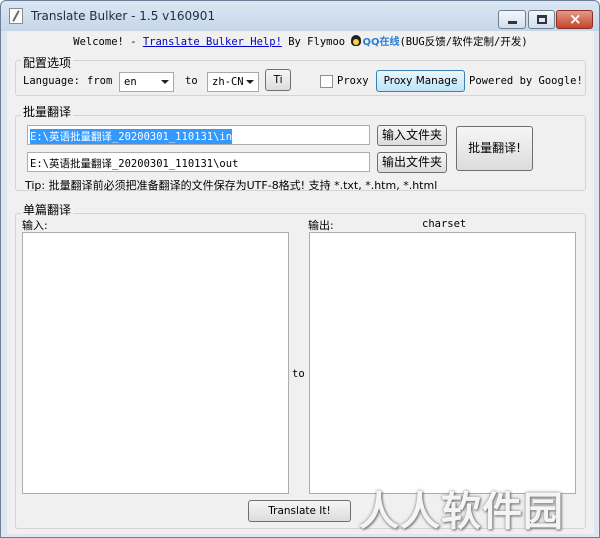  Describe the element at coordinates (321, 225) in the screenshot. I see `output-label: 输出:` at that location.